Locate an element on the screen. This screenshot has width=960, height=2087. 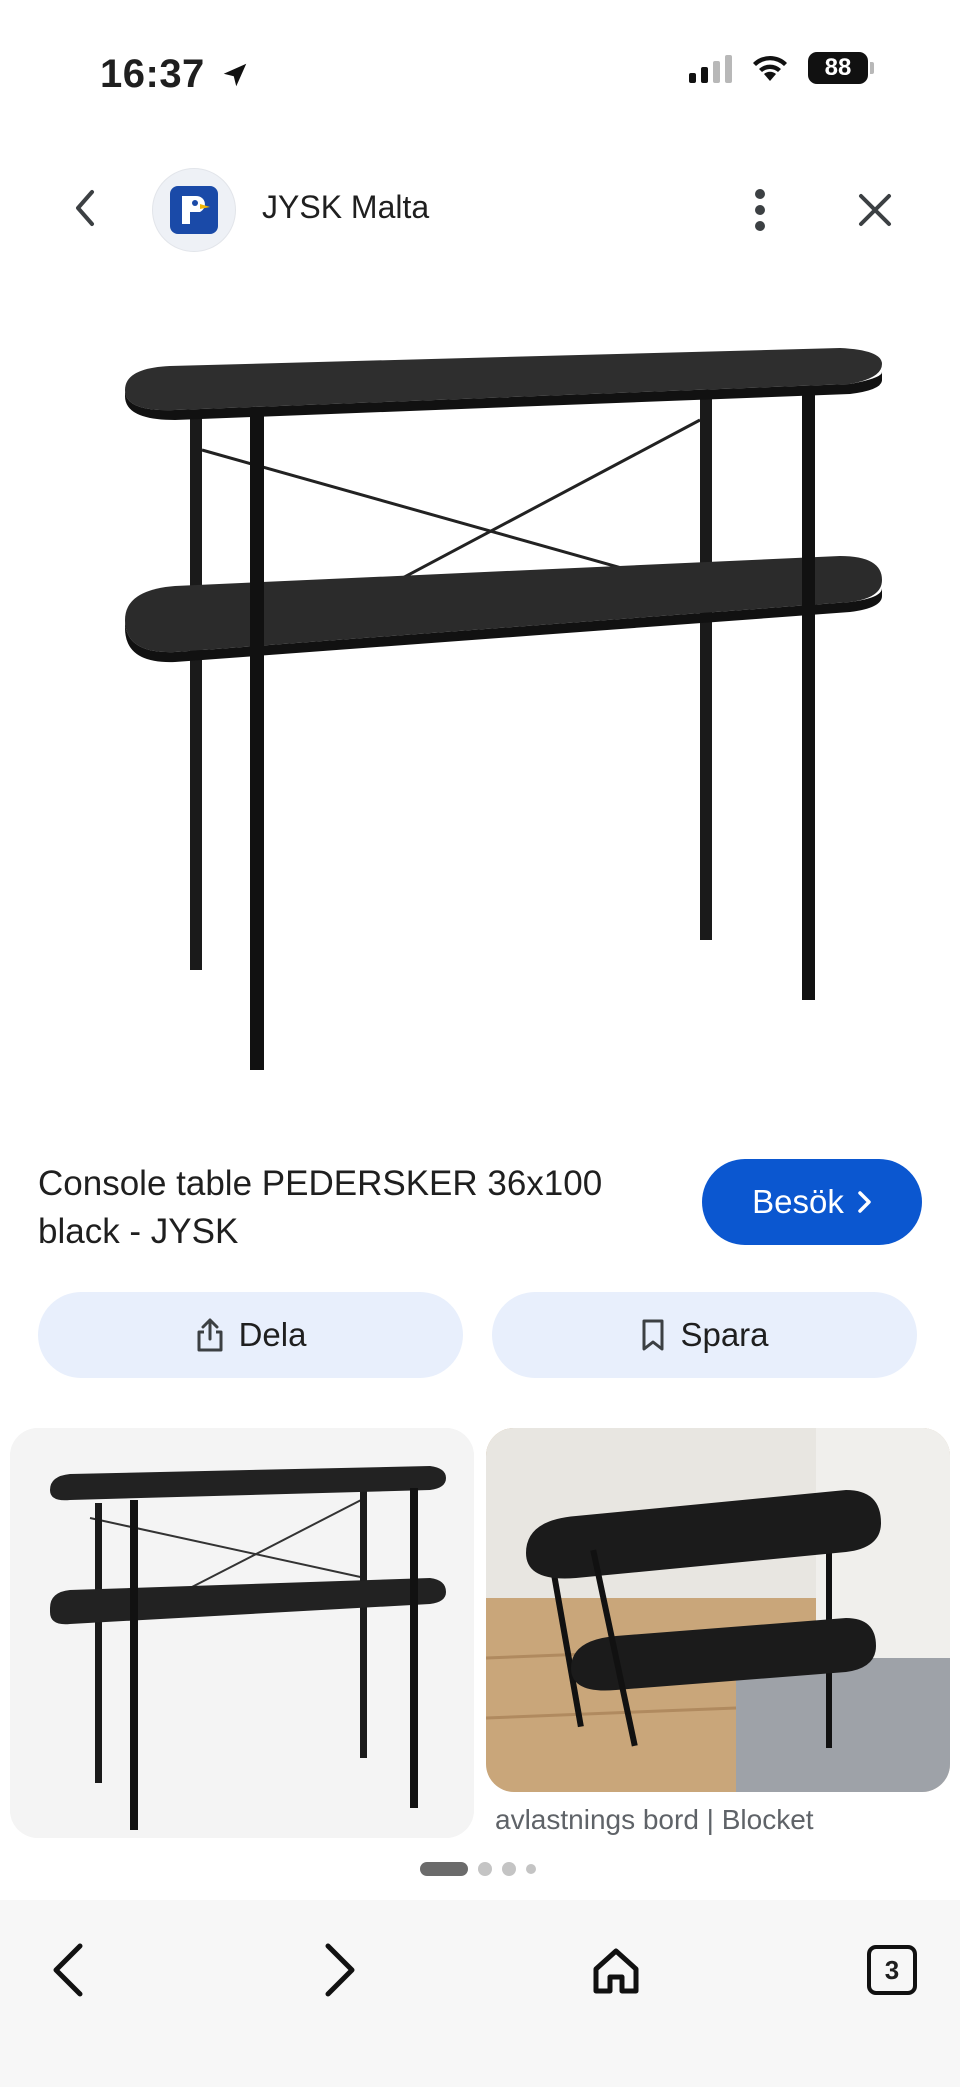
browser-forward-button is located at coordinates (340, 1970).